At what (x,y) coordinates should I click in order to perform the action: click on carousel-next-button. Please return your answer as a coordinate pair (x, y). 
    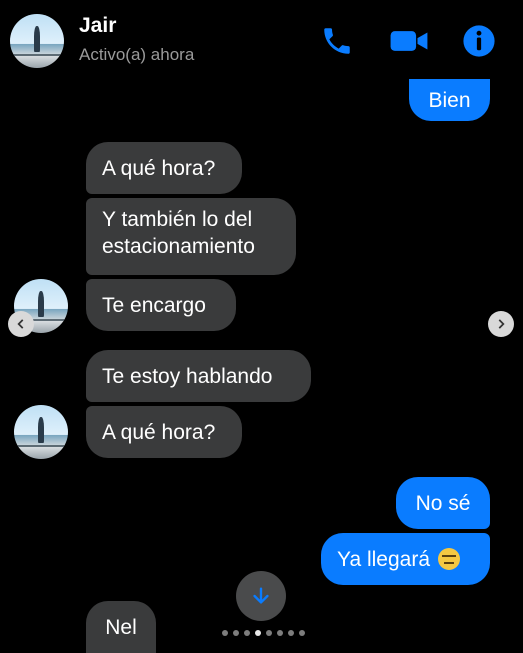
    Looking at the image, I should click on (501, 324).